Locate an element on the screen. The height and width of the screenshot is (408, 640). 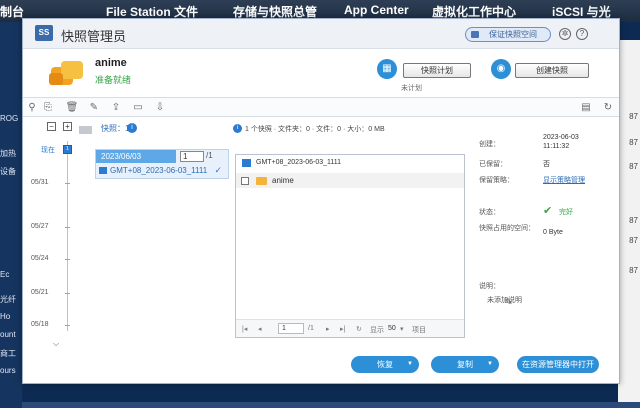
share-folder-icon is located at coordinates (67, 72).